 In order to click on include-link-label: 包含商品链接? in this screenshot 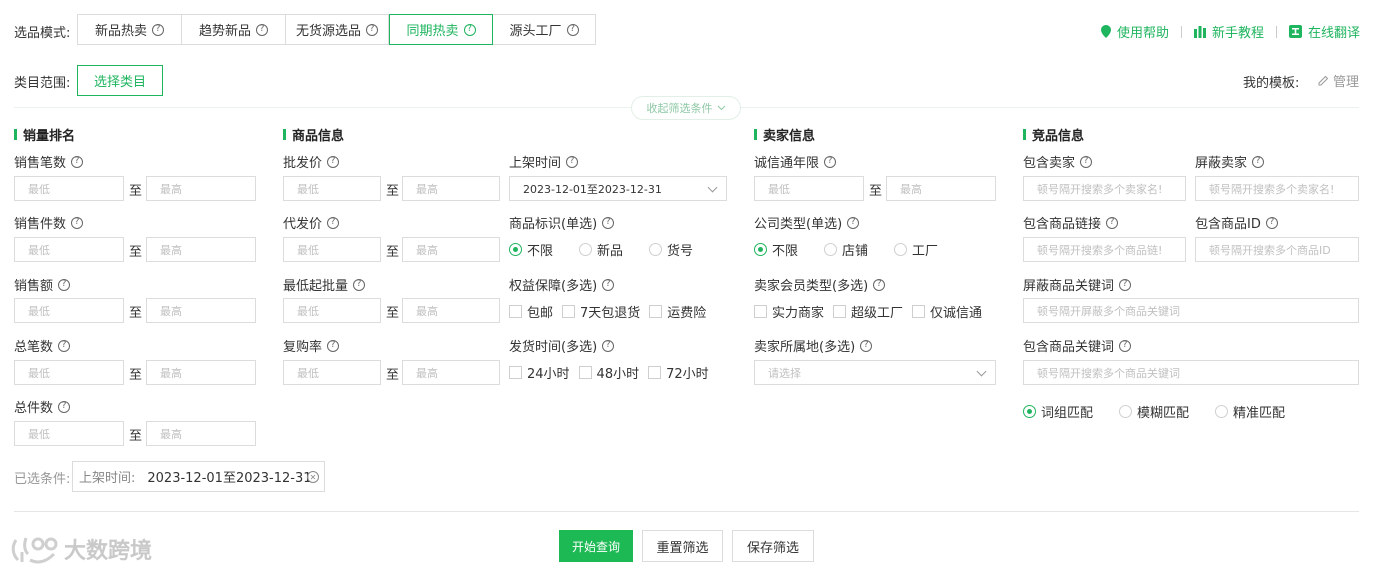, I will do `click(1071, 222)`.